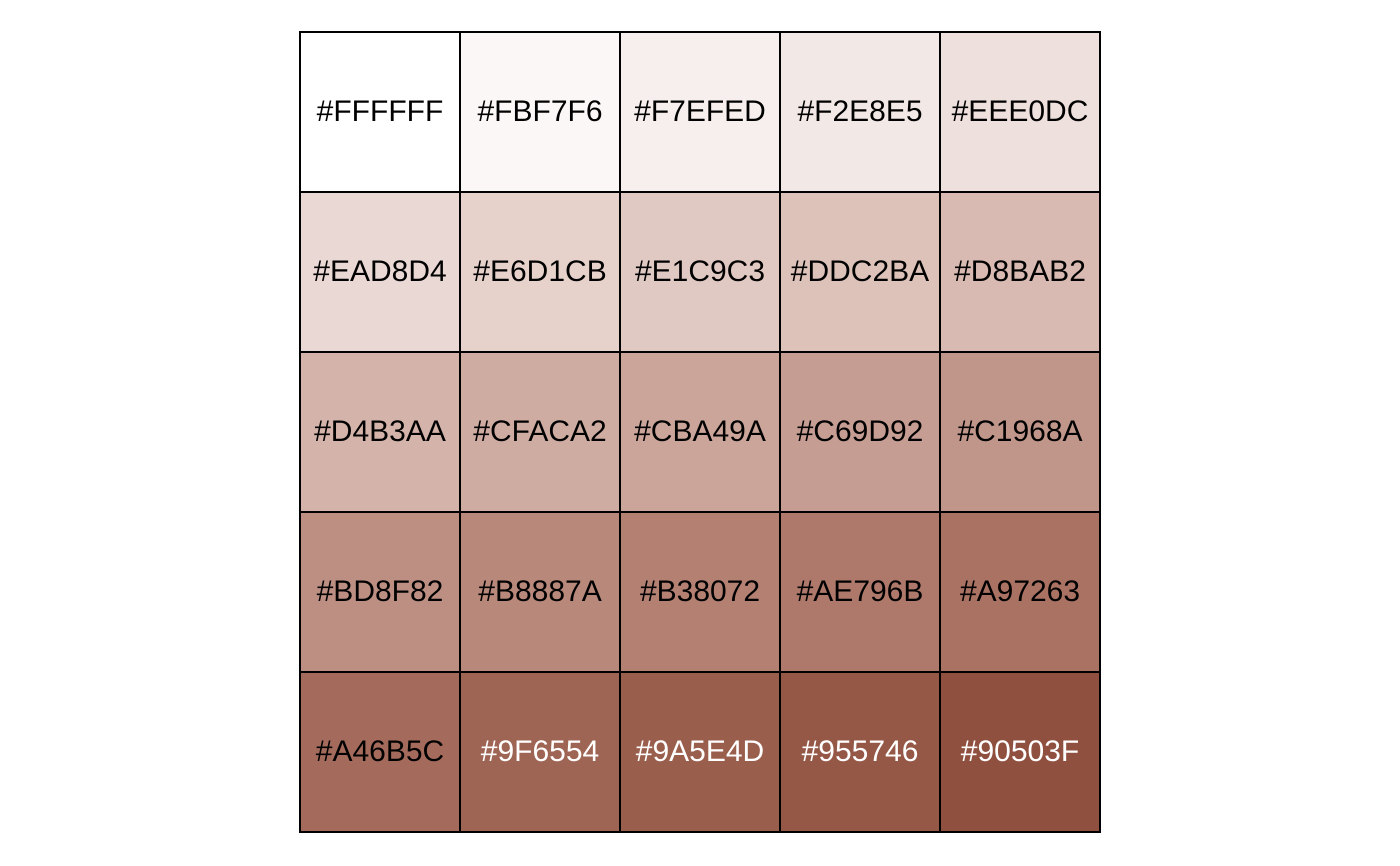  Describe the element at coordinates (541, 753) in the screenshot. I see `color-swatch: #9F6554` at that location.